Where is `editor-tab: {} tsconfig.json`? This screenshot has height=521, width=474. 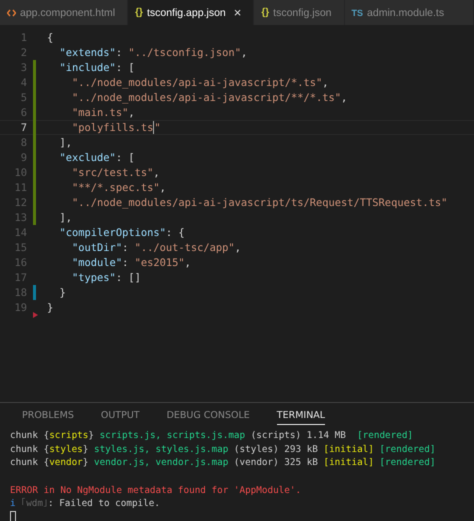
editor-tab: {} tsconfig.json is located at coordinates (299, 12).